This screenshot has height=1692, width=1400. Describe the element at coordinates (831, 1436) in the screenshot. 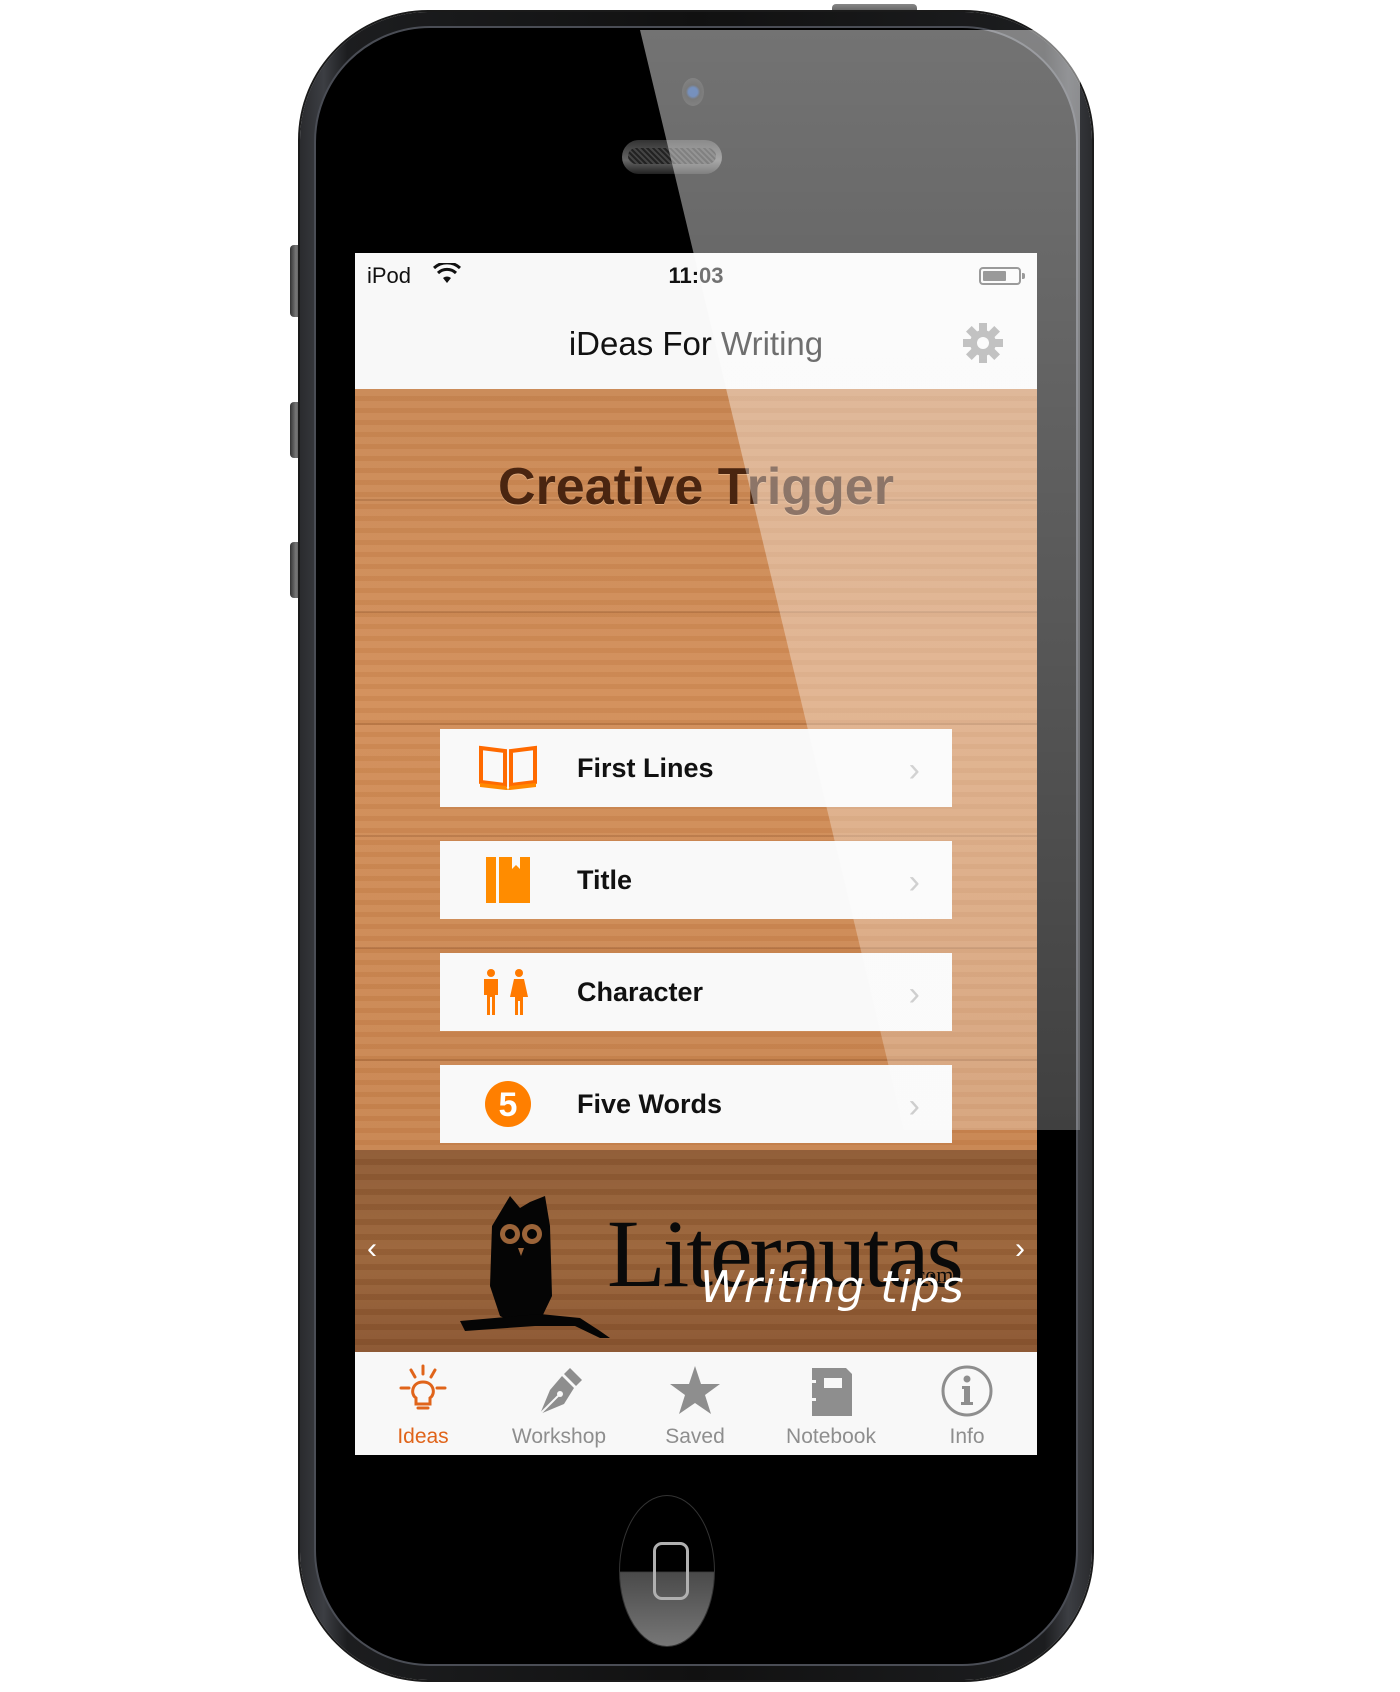

I see `tab-label: Notebook` at that location.